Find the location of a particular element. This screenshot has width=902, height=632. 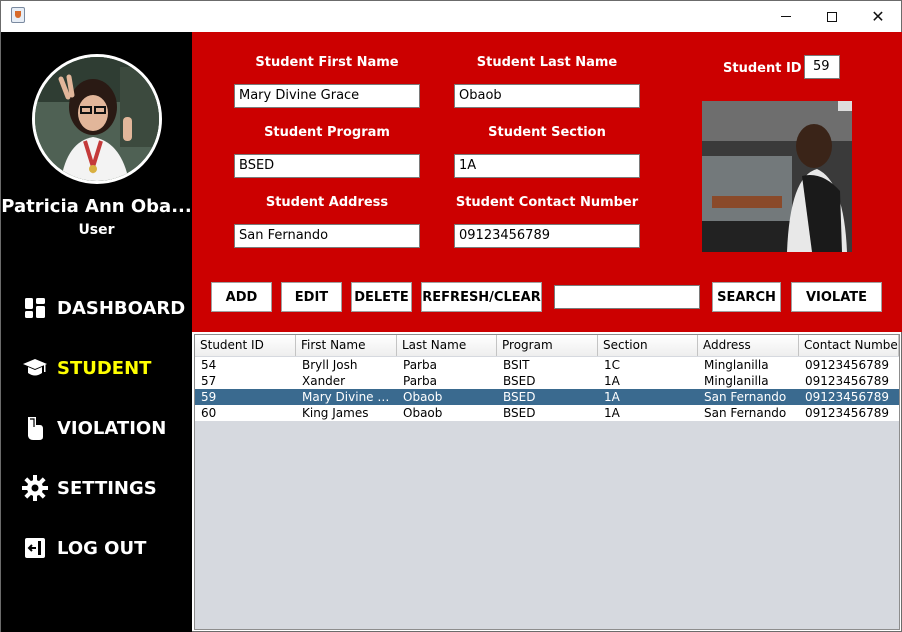

nav-logout-label: LOG OUT is located at coordinates (102, 548).